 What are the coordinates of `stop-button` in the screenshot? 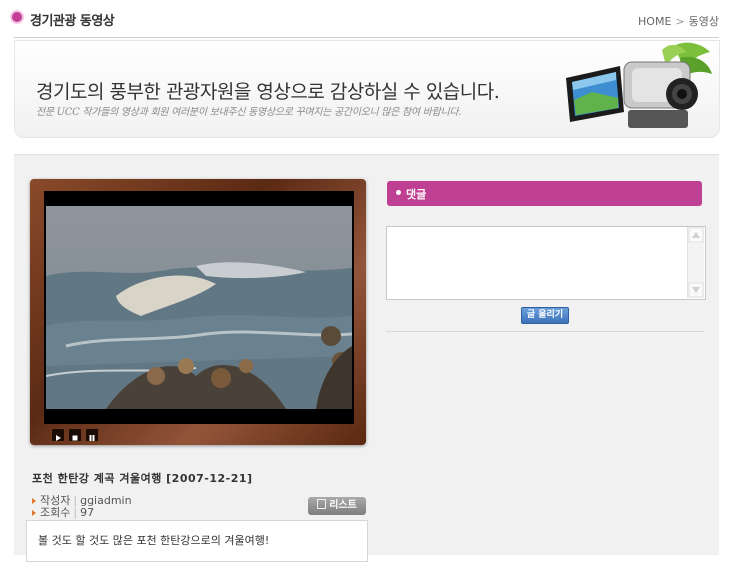 It's located at (75, 435).